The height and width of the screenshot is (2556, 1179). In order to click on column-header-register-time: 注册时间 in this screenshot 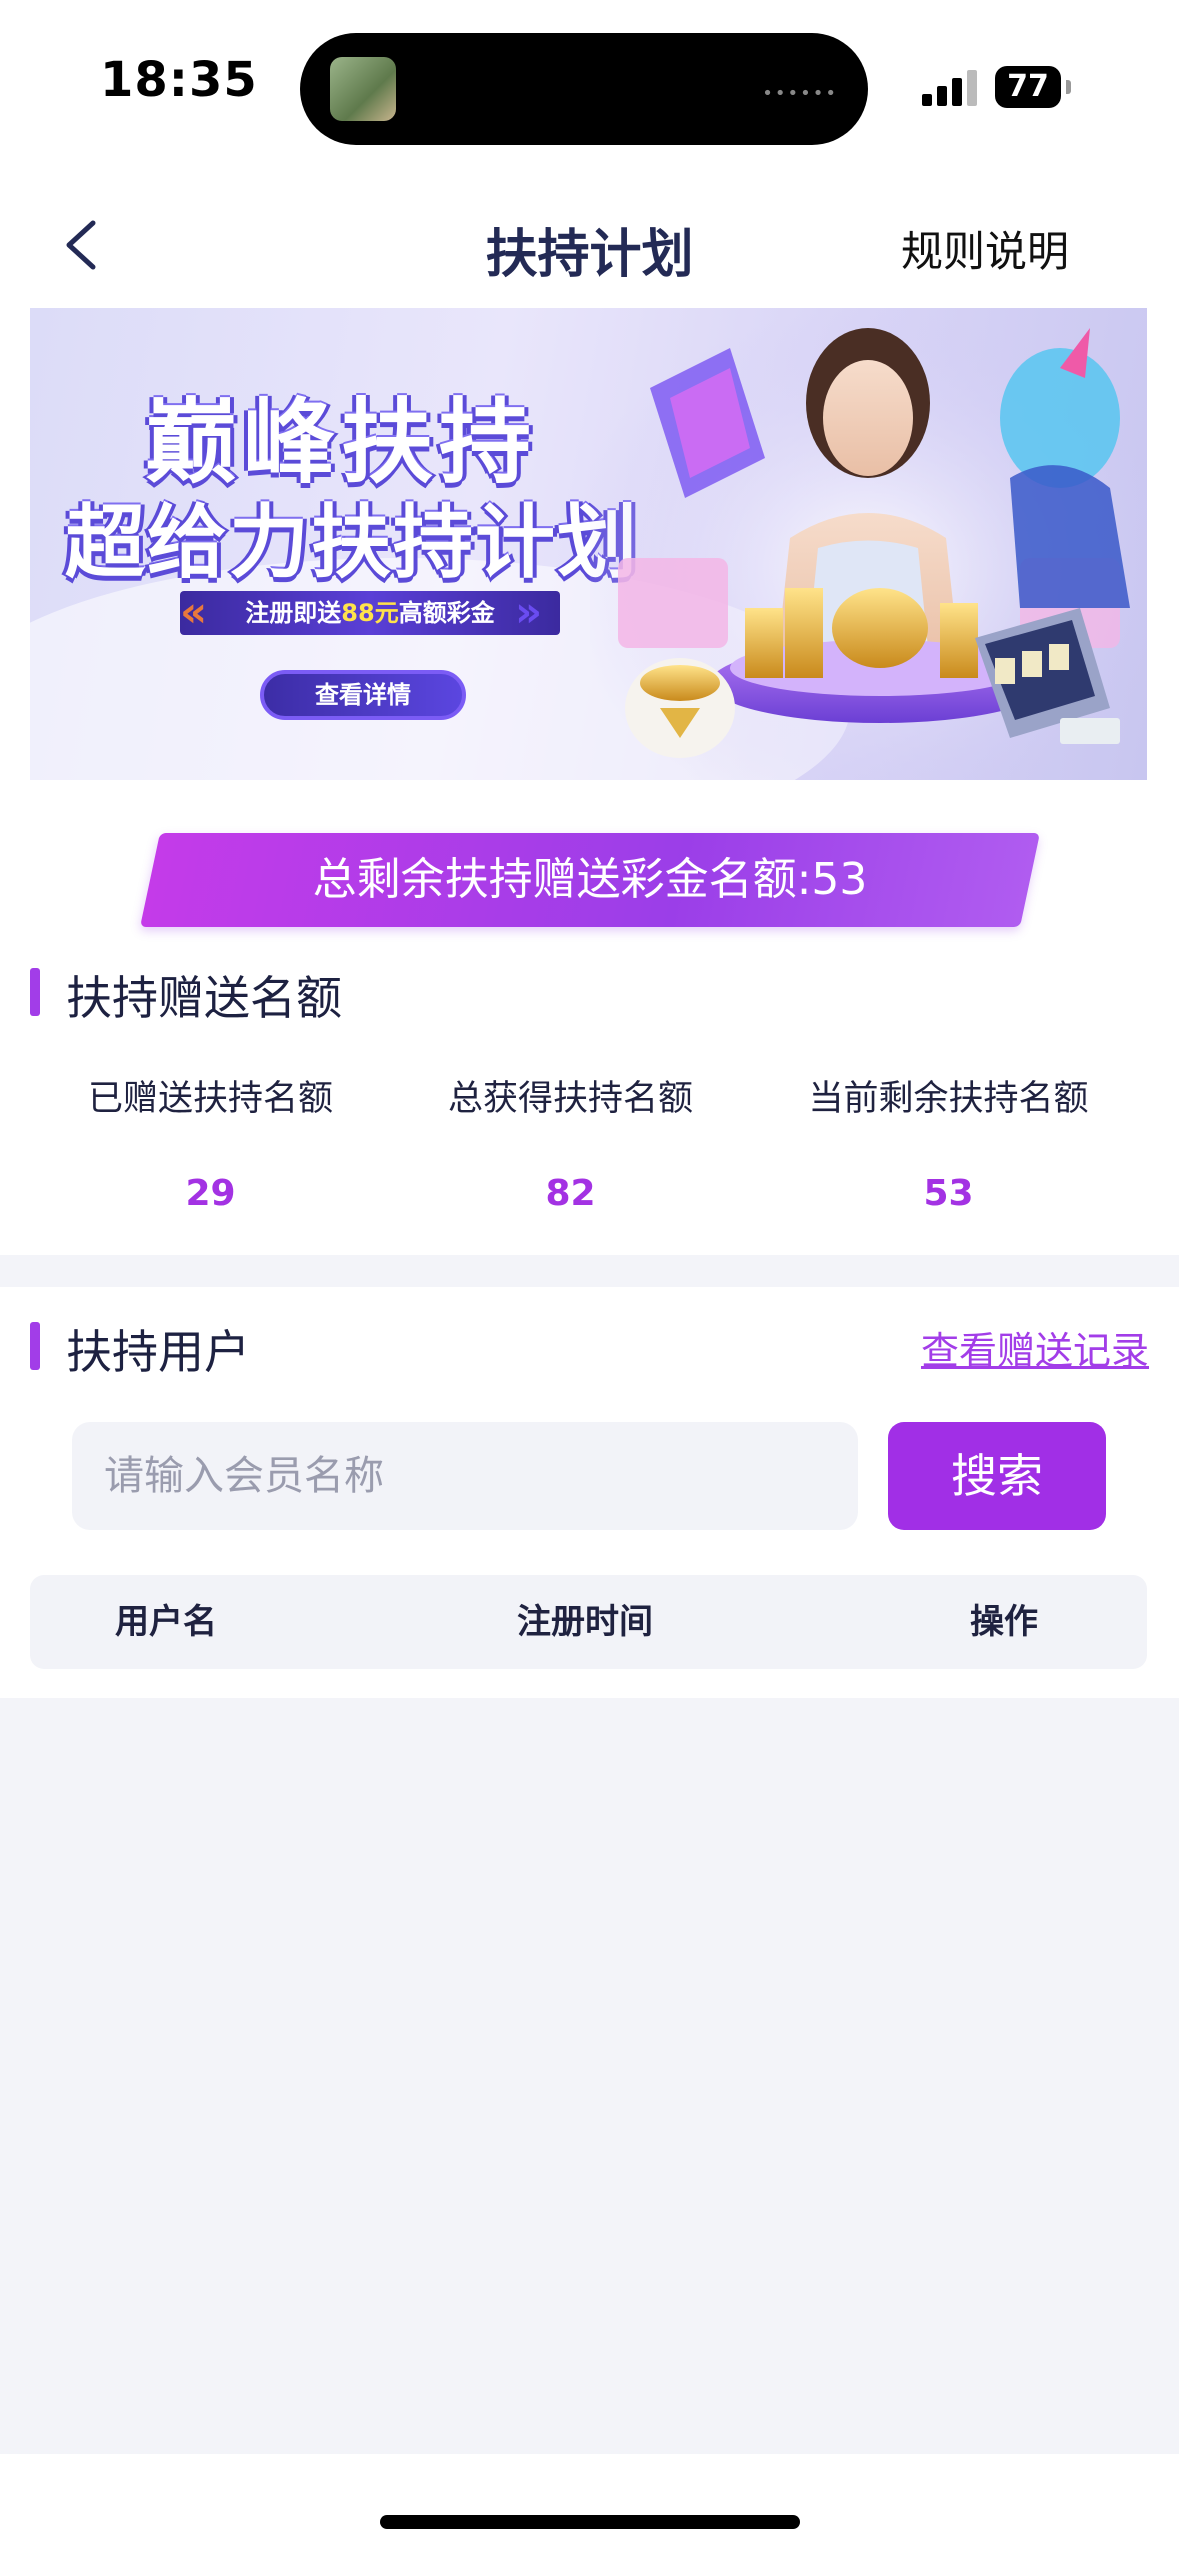, I will do `click(585, 1622)`.